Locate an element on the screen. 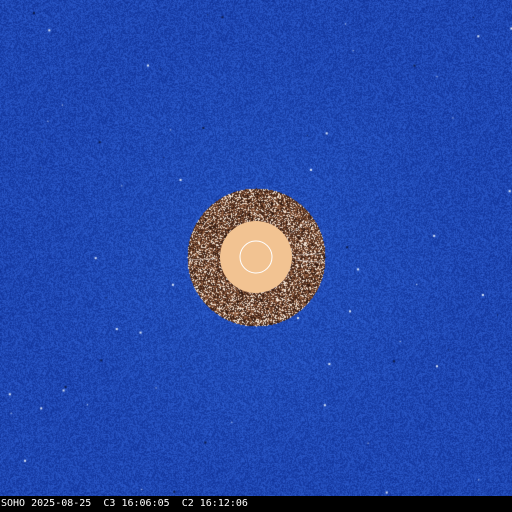 The image size is (512, 512). caption-text: SOHO 2025-08-25 C3 16:06:05 C2 16:12:06 is located at coordinates (124, 504).